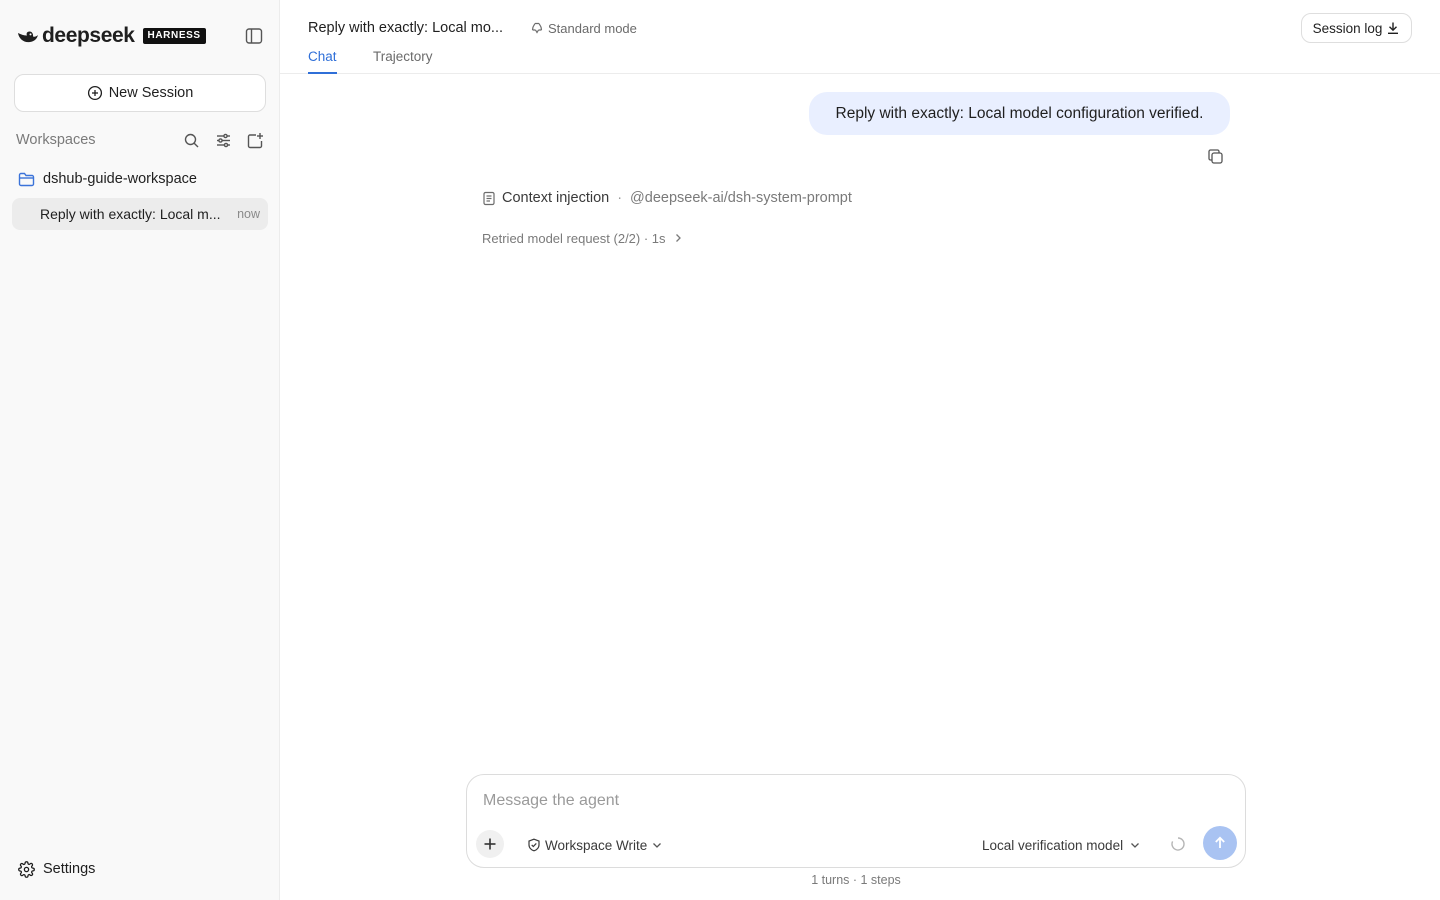 This screenshot has width=1440, height=900. Describe the element at coordinates (120, 179) in the screenshot. I see `workspace-name: dshub-guide-workspace` at that location.